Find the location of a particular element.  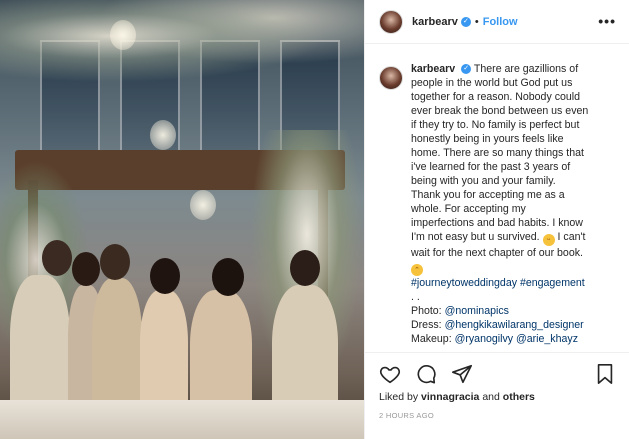

action-buttons is located at coordinates (426, 374).